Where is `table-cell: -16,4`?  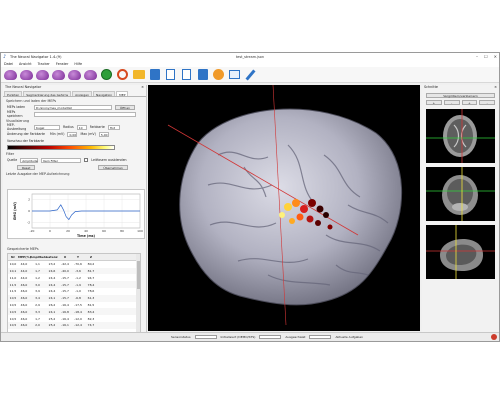 table-cell: -16,4 is located at coordinates (65, 318).